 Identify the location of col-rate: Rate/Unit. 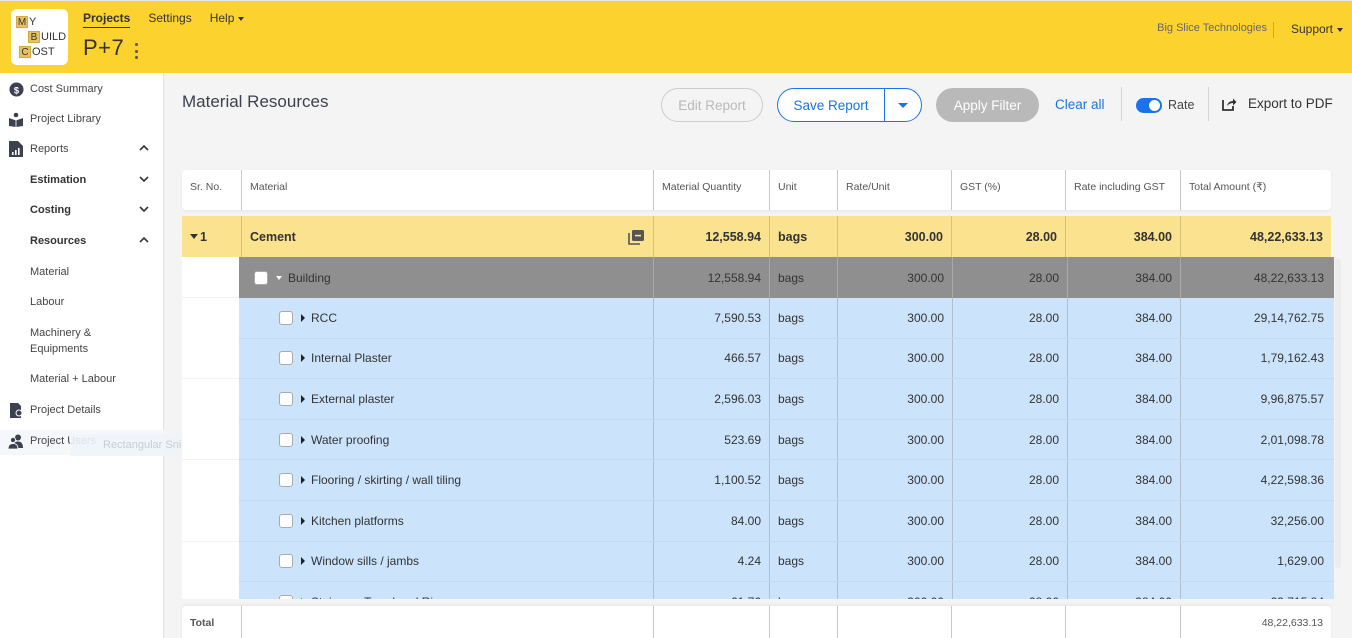
(895, 190).